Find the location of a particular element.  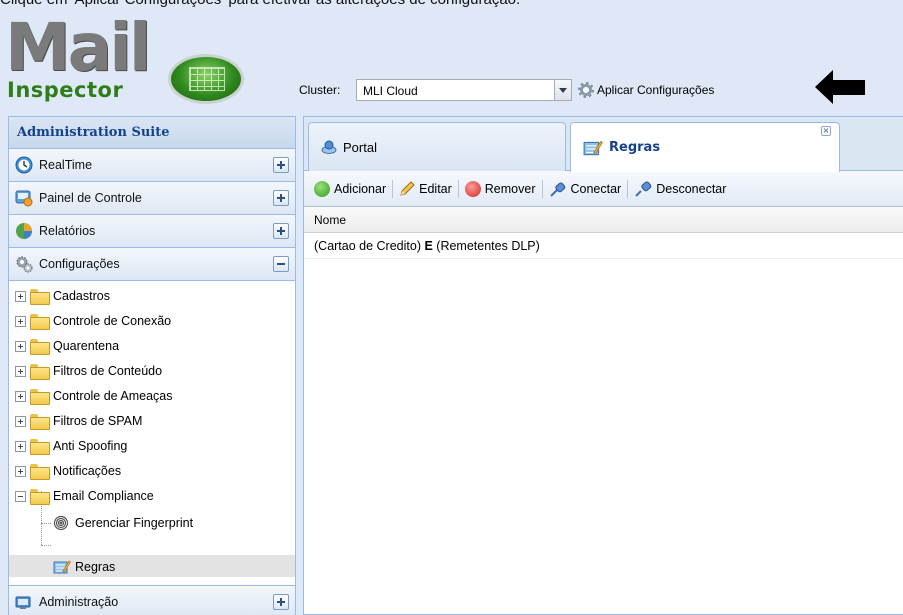

sidebar-item-relatorios: Relatórios is located at coordinates (152, 231).